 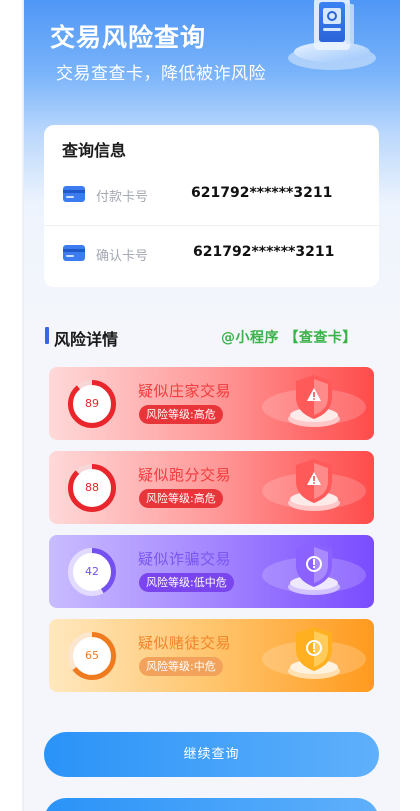 I want to click on payment-card-label: 付款卡号, so click(x=122, y=197).